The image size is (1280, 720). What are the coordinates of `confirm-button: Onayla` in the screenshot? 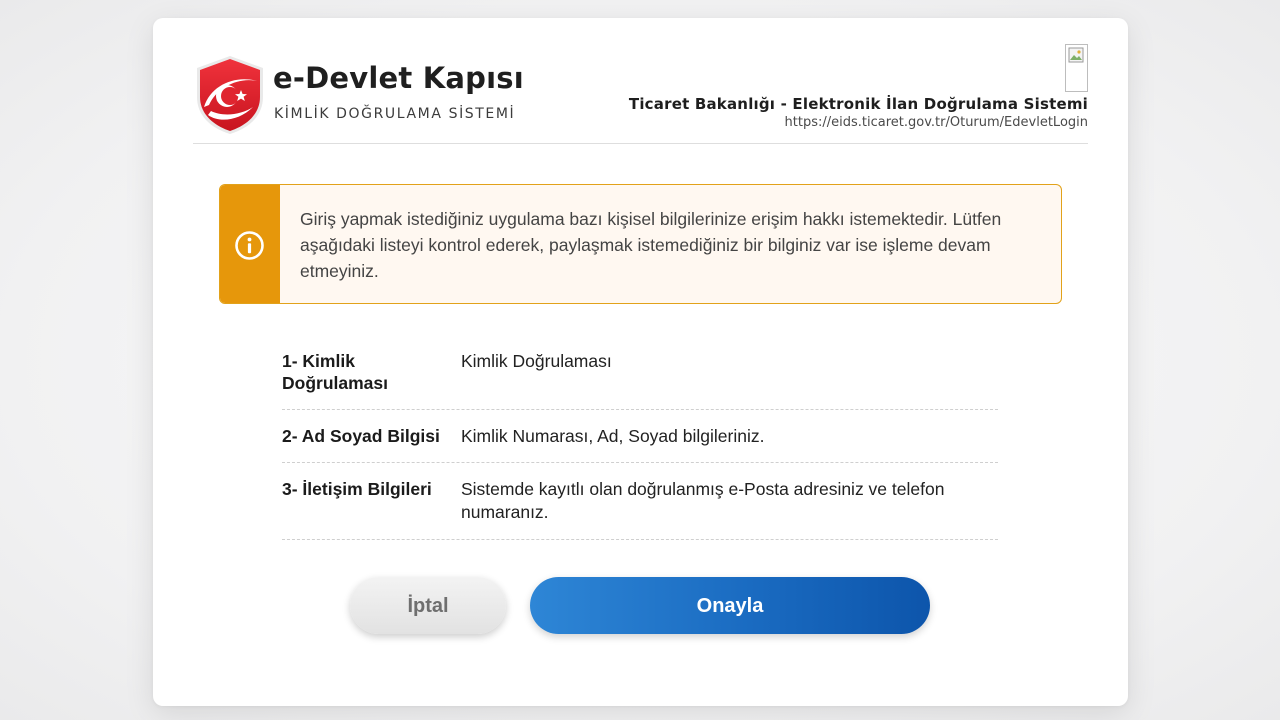 It's located at (730, 605).